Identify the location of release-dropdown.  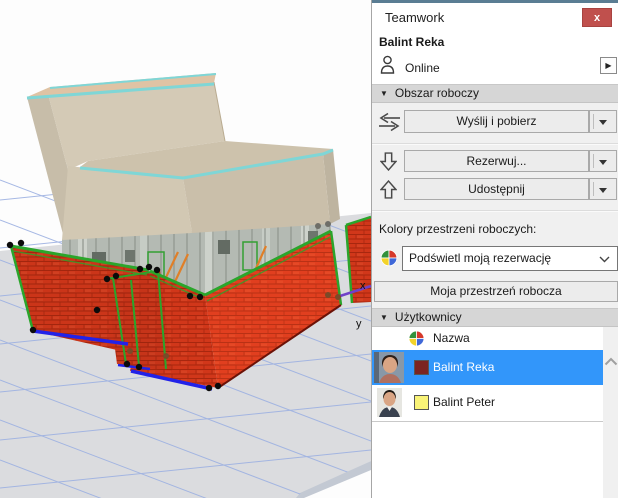
(603, 189).